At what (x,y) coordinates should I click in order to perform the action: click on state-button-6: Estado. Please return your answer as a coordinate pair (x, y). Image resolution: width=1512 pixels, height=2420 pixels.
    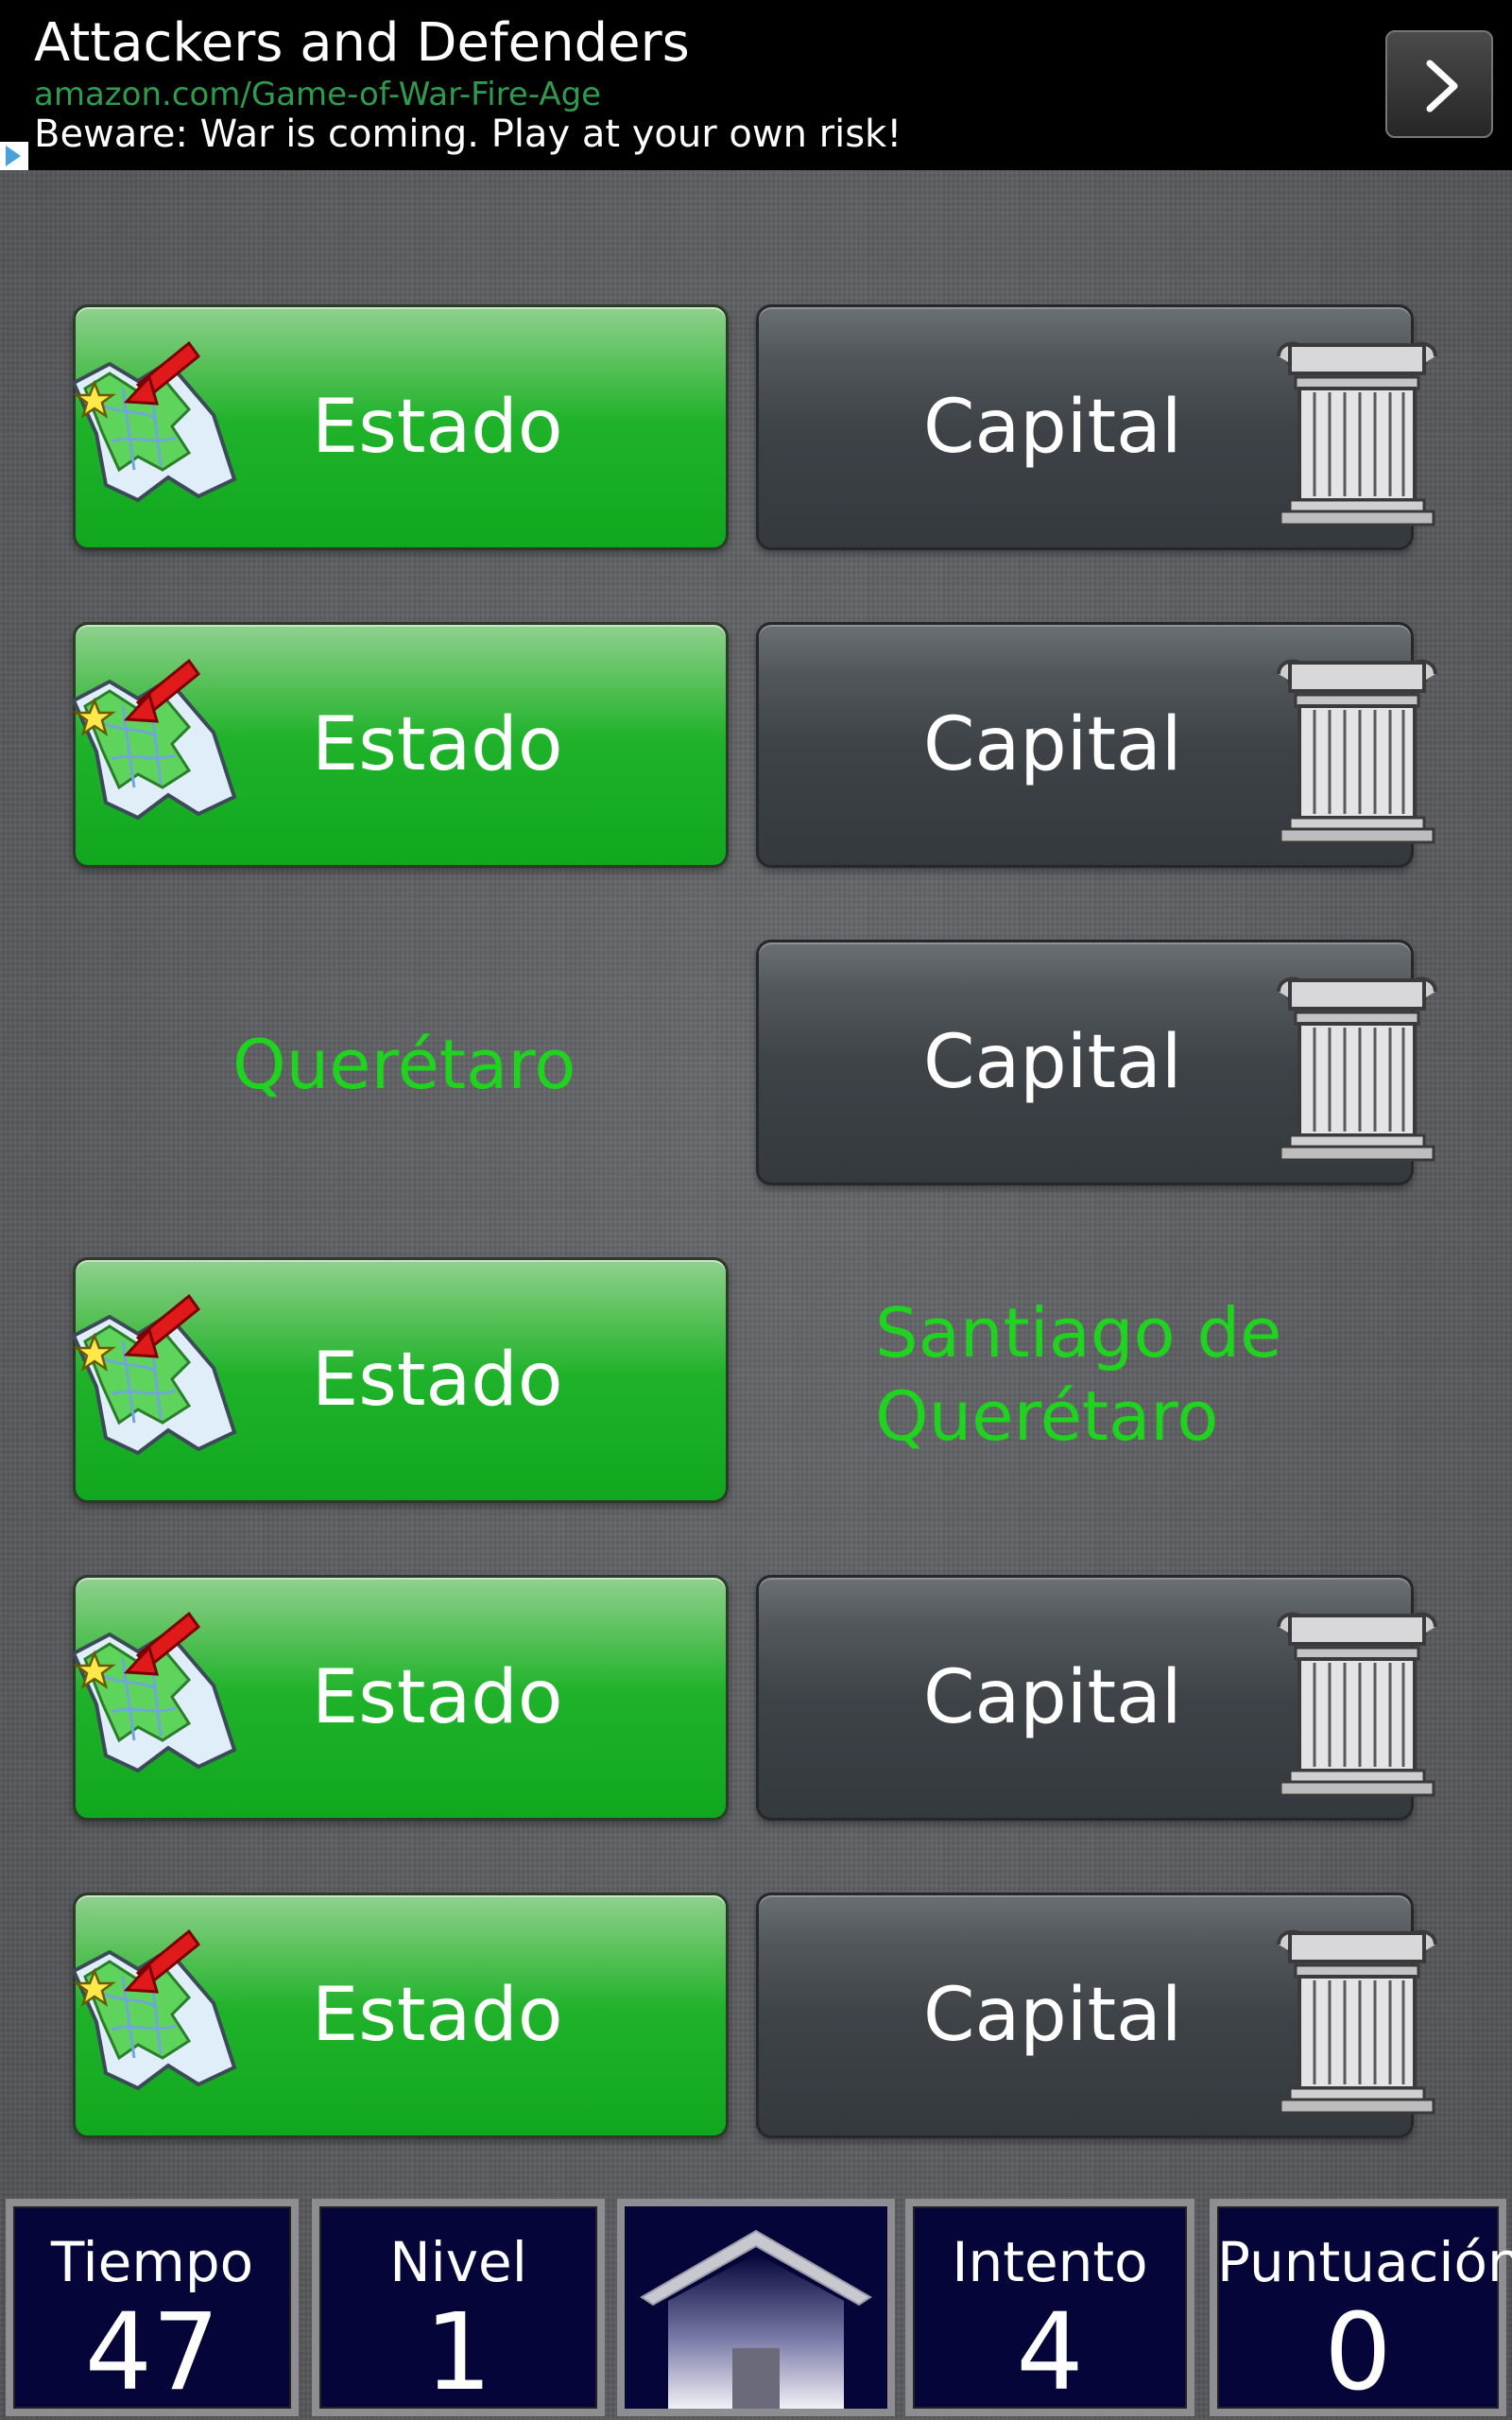
    Looking at the image, I should click on (401, 2015).